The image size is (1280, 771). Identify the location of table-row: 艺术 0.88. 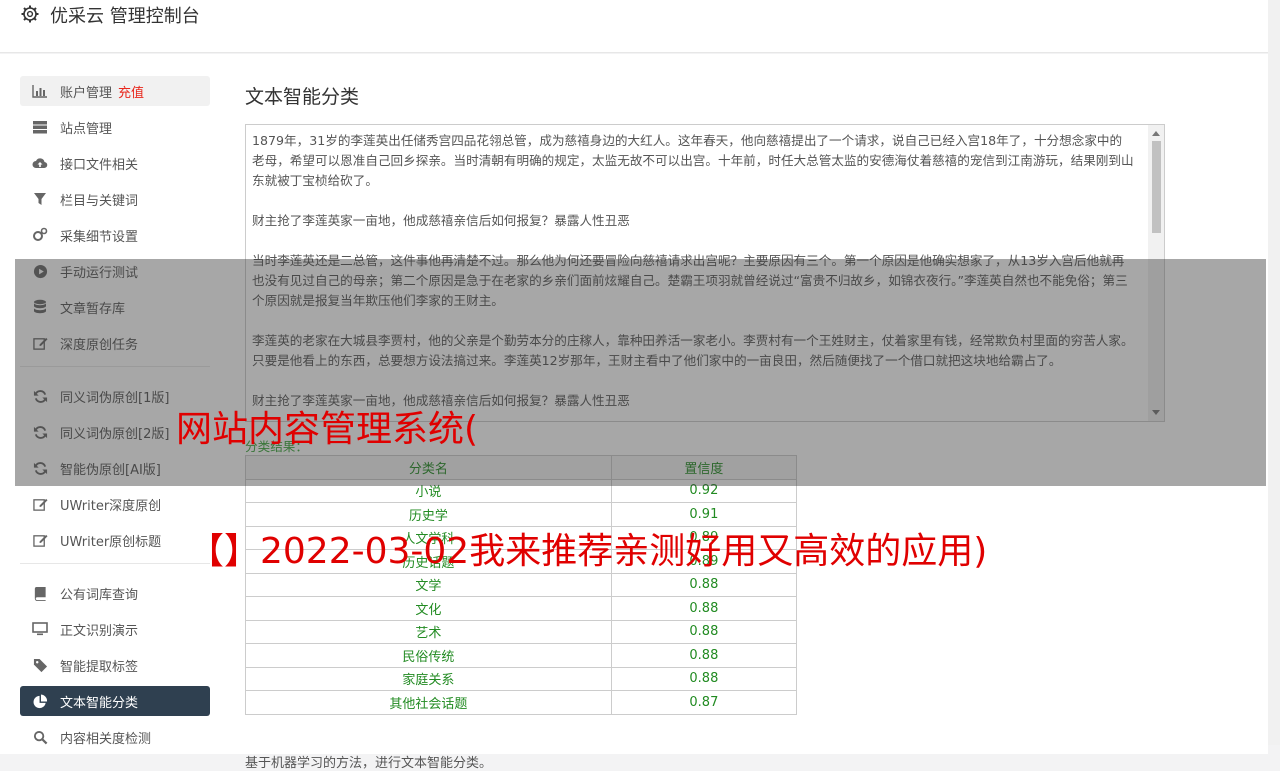
(521, 631).